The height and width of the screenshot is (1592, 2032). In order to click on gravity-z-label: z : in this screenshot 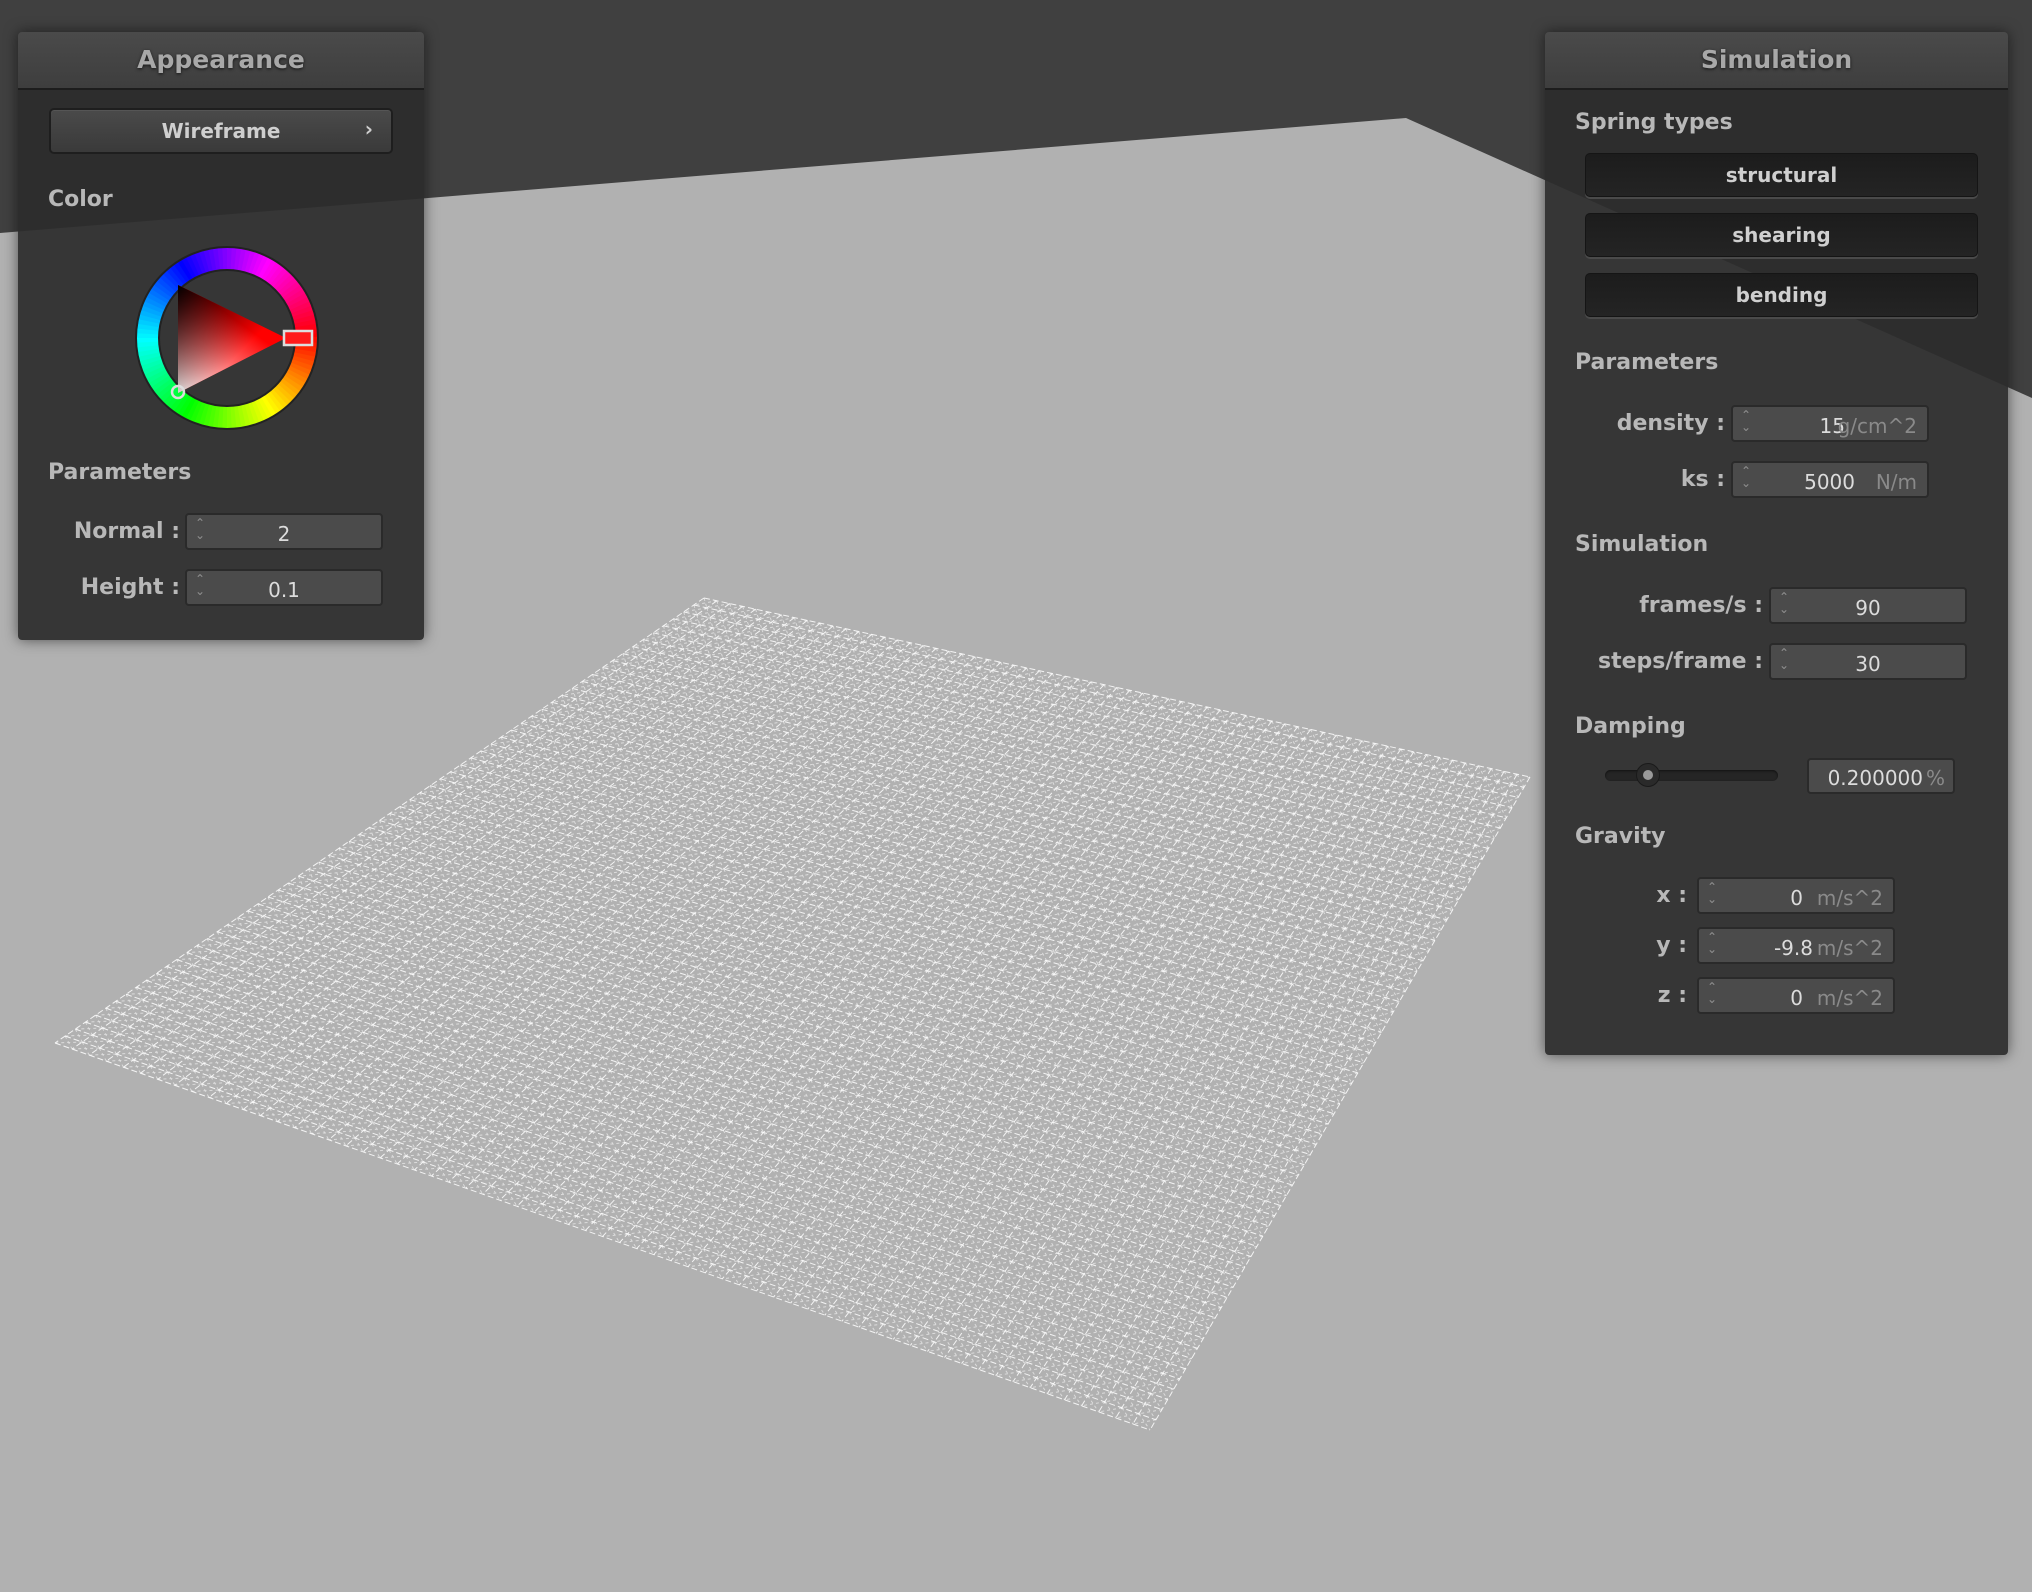, I will do `click(1672, 995)`.